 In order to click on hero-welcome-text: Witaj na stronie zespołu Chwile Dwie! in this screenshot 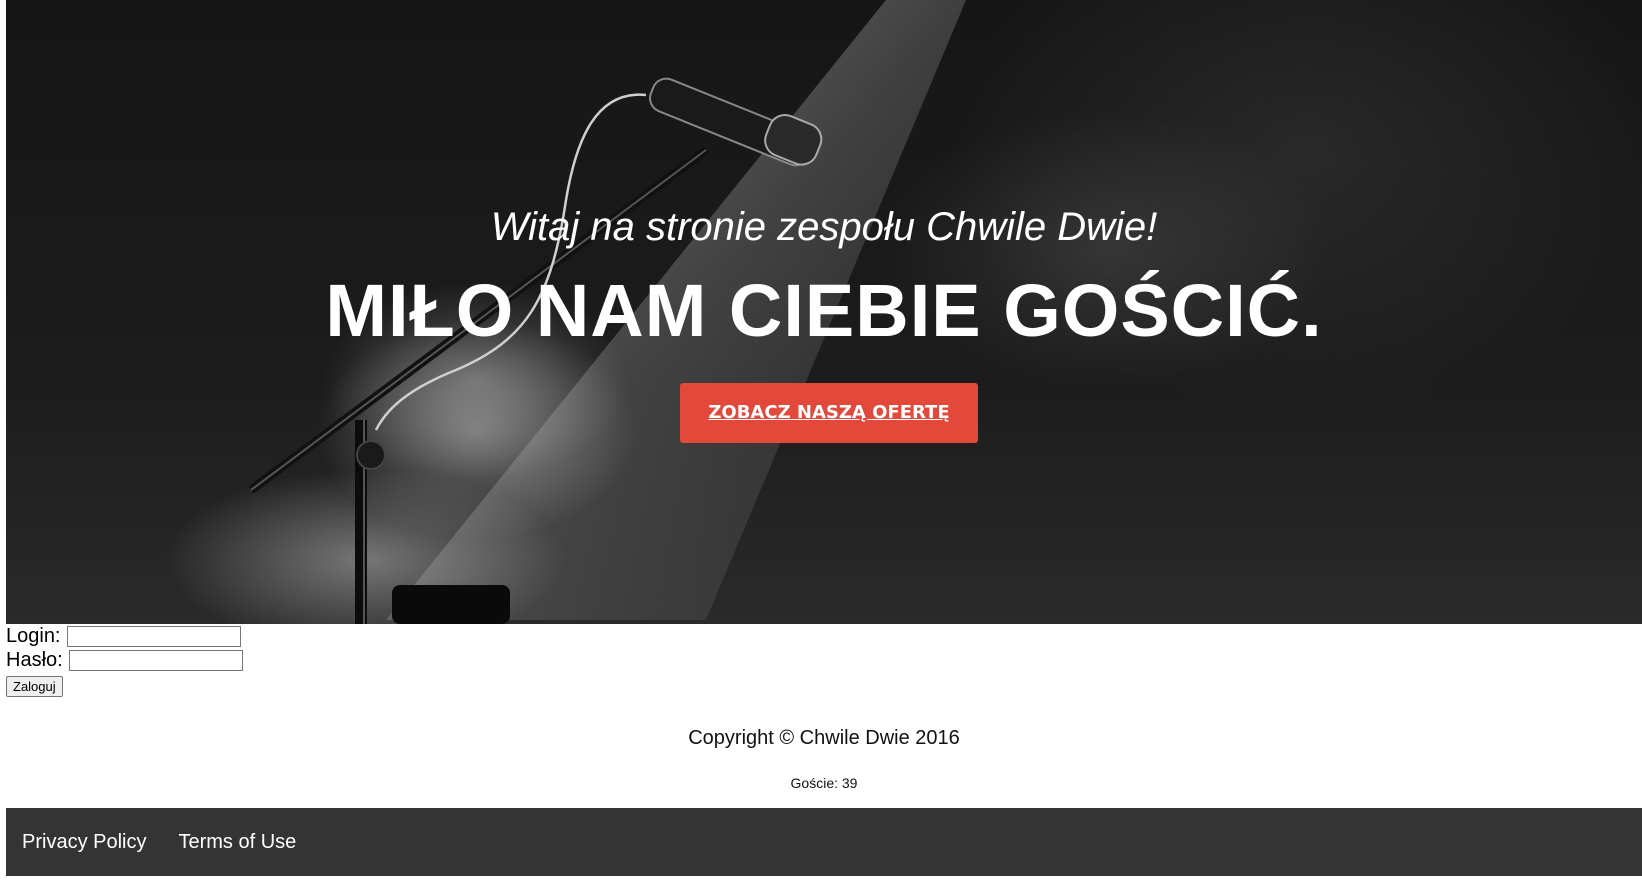, I will do `click(824, 227)`.